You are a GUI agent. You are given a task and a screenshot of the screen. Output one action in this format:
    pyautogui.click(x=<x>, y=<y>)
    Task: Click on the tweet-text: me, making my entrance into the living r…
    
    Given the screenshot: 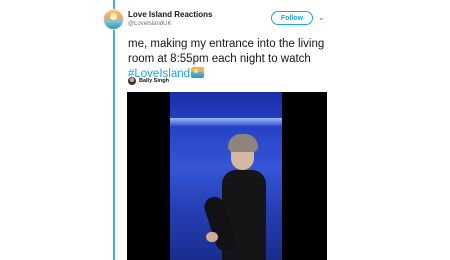 What is the action you would take?
    pyautogui.click(x=238, y=59)
    